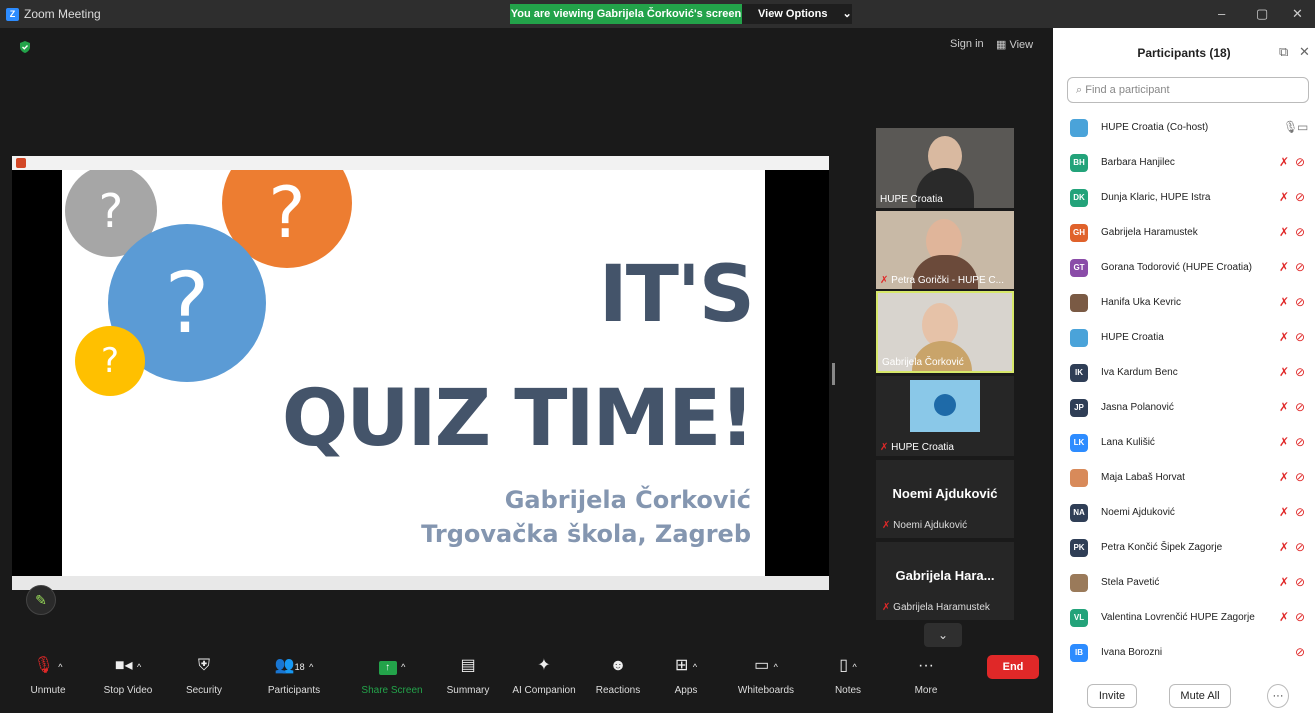 This screenshot has height=713, width=1315. Describe the element at coordinates (1184, 198) in the screenshot. I see `participant-row: DK Dunja Klaric, HUPE Istra ✗ ⊘` at that location.